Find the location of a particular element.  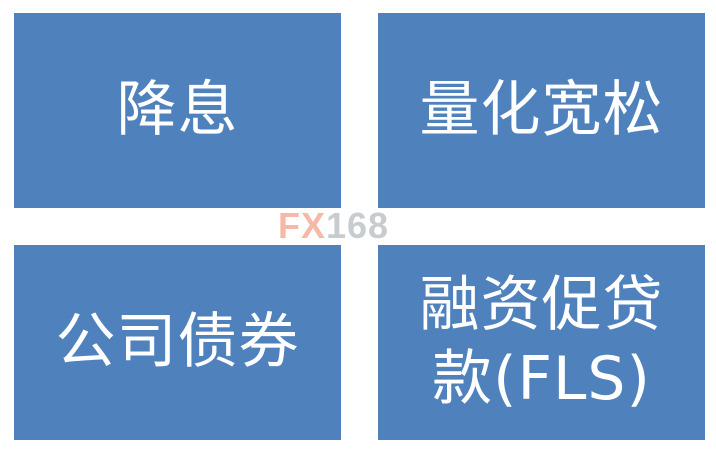

watermark-number: 168 is located at coordinates (358, 225).